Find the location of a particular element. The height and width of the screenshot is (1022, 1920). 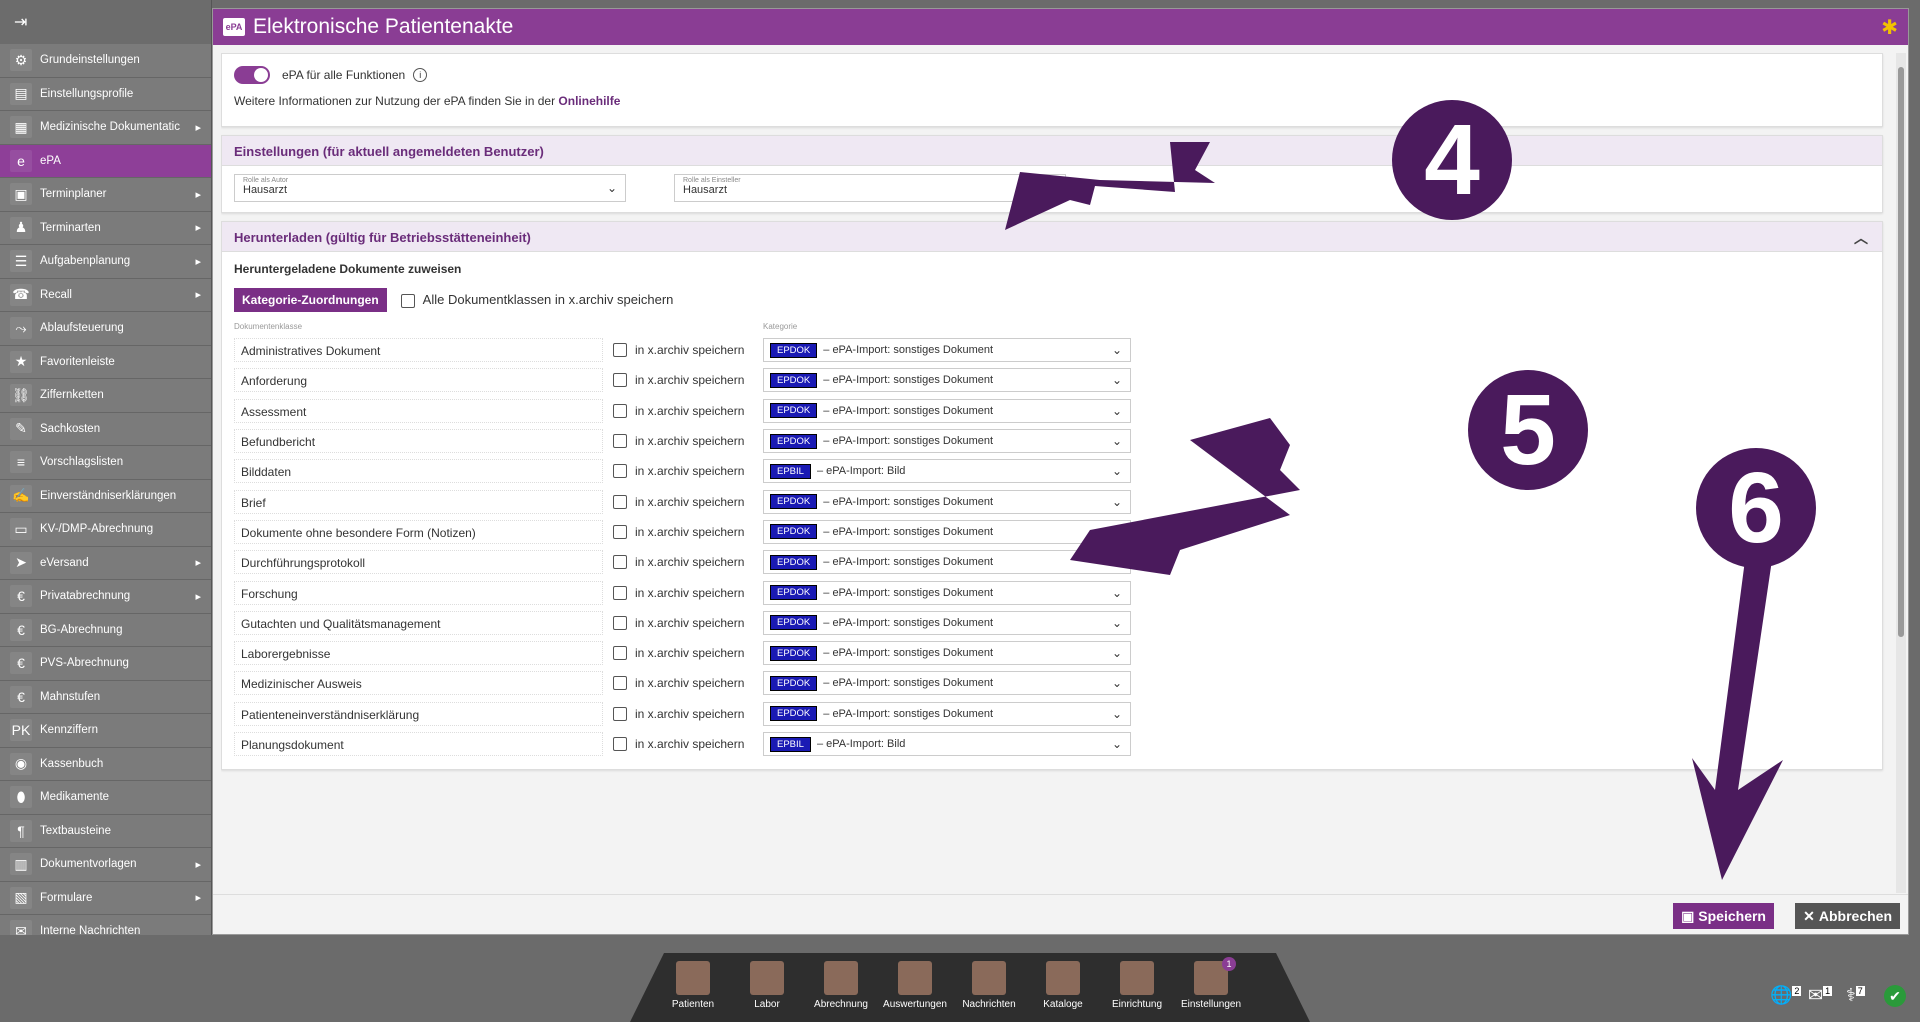

tray-count: 1 is located at coordinates (1828, 991).